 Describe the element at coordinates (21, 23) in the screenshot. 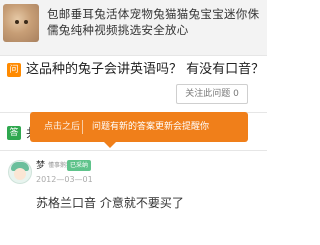

I see `product-thumbnail` at that location.